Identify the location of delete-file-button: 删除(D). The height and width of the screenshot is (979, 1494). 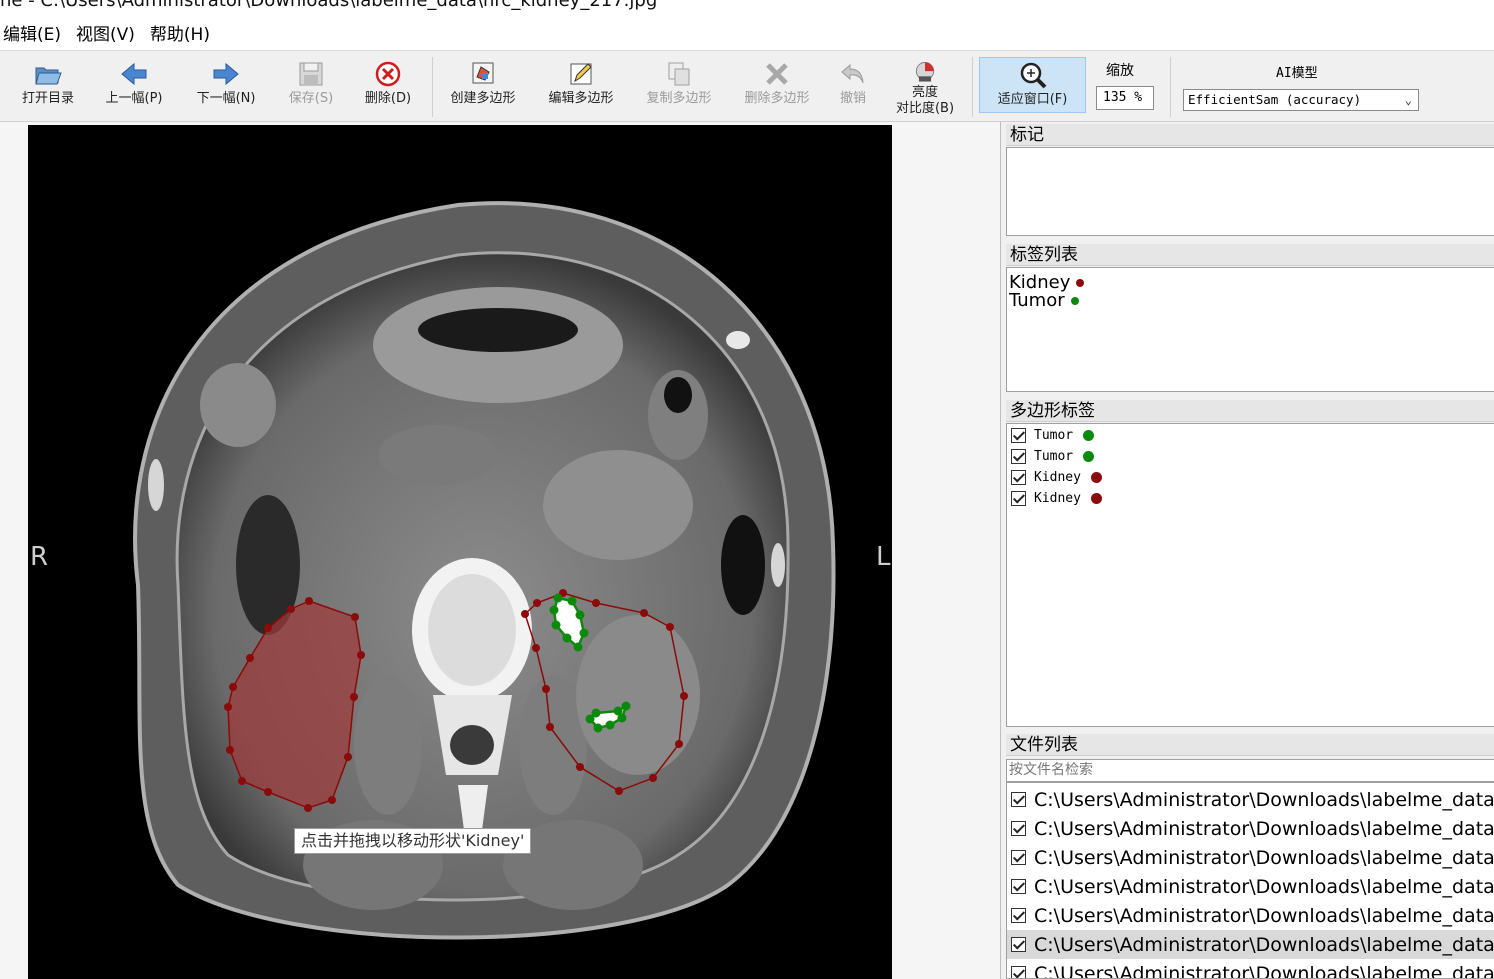
(388, 87).